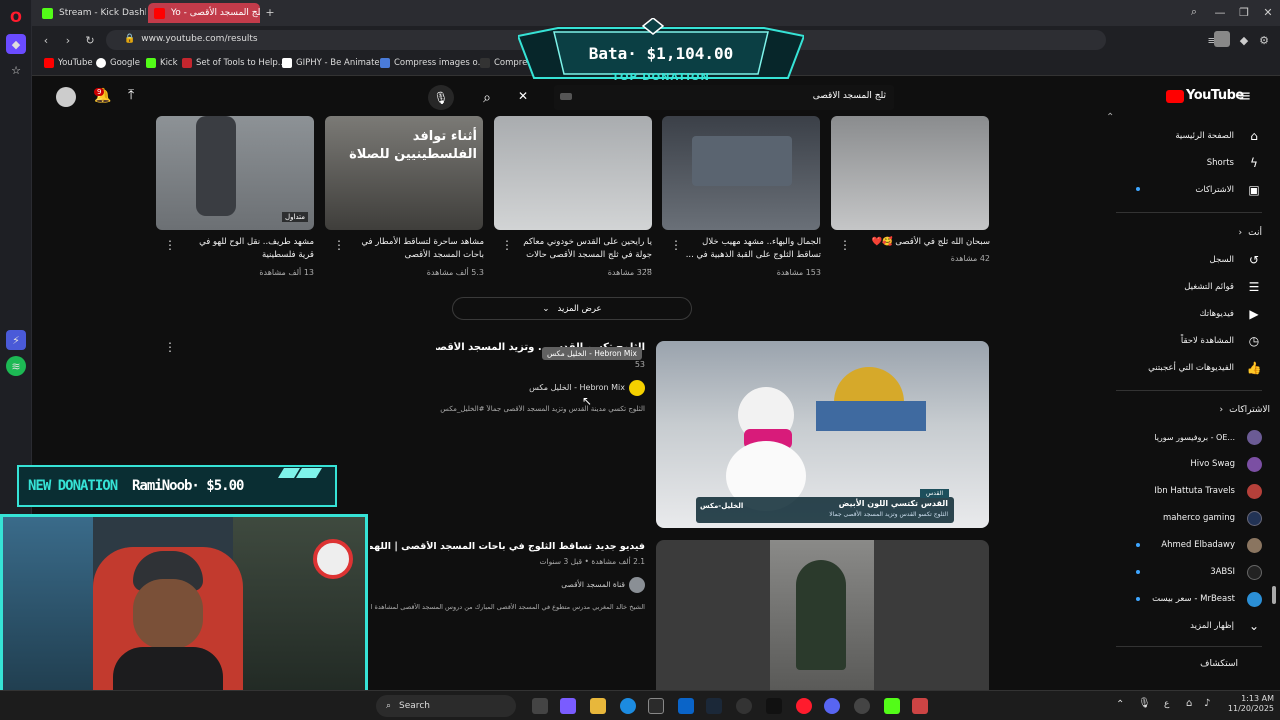  I want to click on subscription-item: maherco gaming, so click(1189, 518).